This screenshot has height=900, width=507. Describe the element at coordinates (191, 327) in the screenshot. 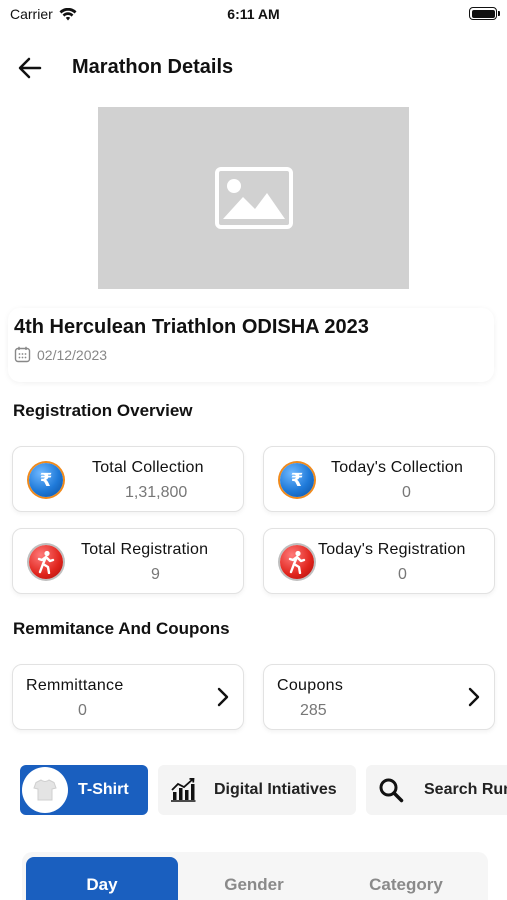

I see `event-title: 4th Herculean Triathlon ODISHA 2023` at that location.